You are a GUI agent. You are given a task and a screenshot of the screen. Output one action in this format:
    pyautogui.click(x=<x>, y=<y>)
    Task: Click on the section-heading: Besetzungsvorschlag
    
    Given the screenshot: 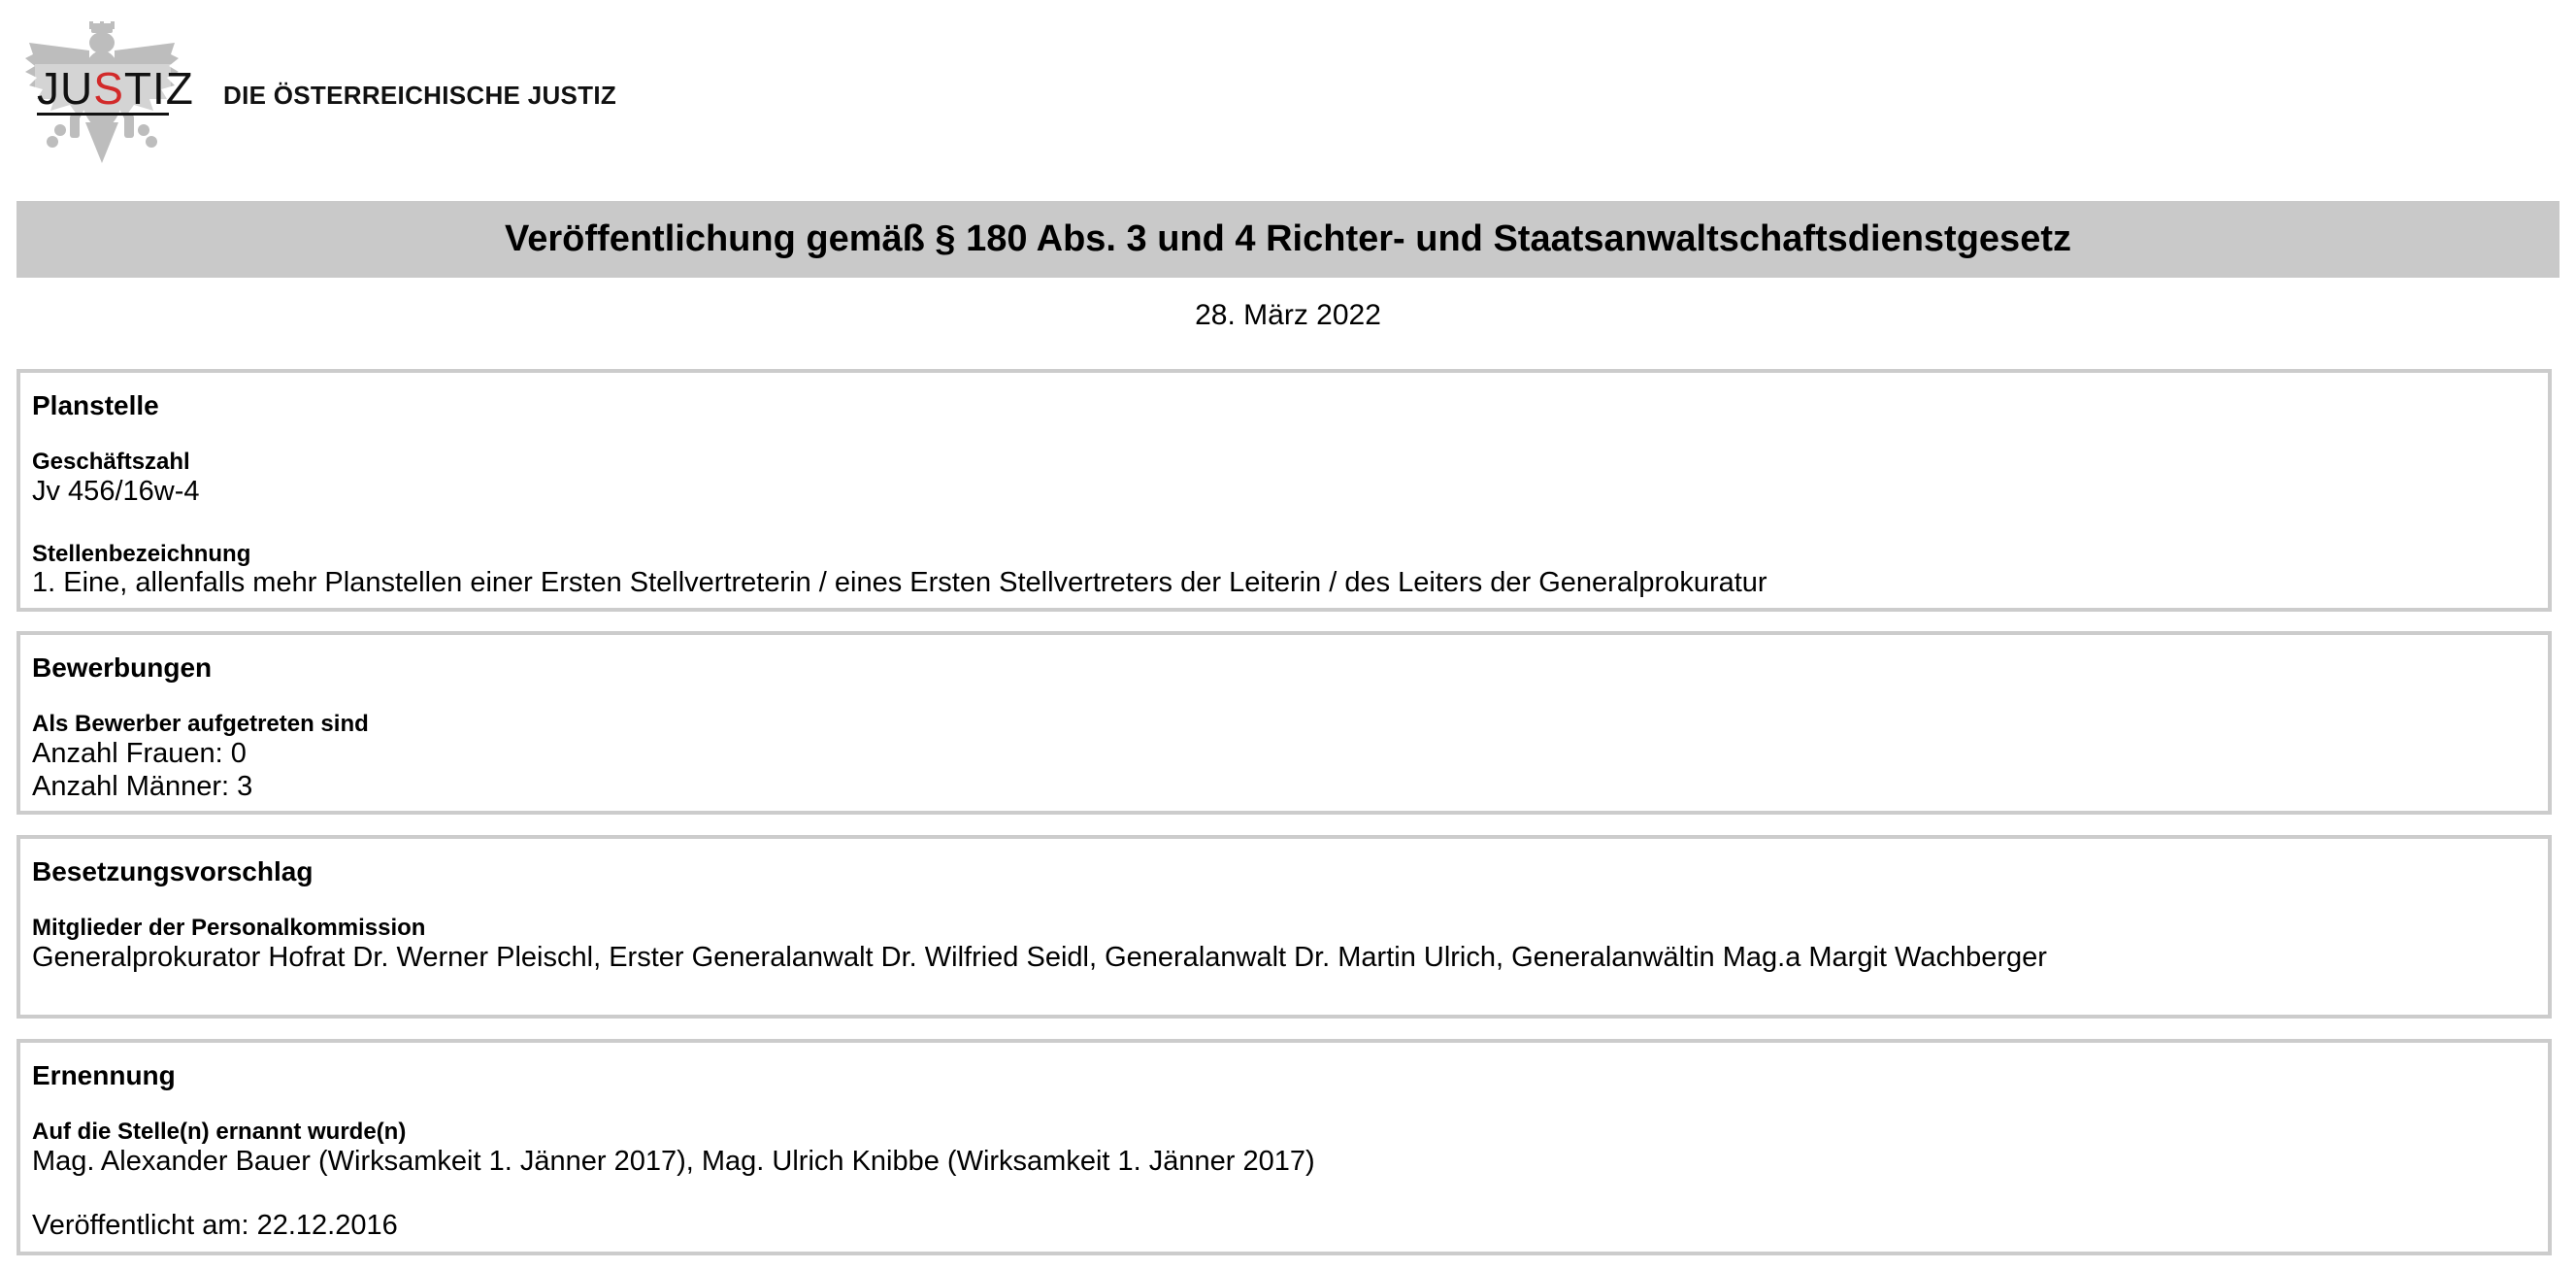 What is the action you would take?
    pyautogui.click(x=173, y=871)
    